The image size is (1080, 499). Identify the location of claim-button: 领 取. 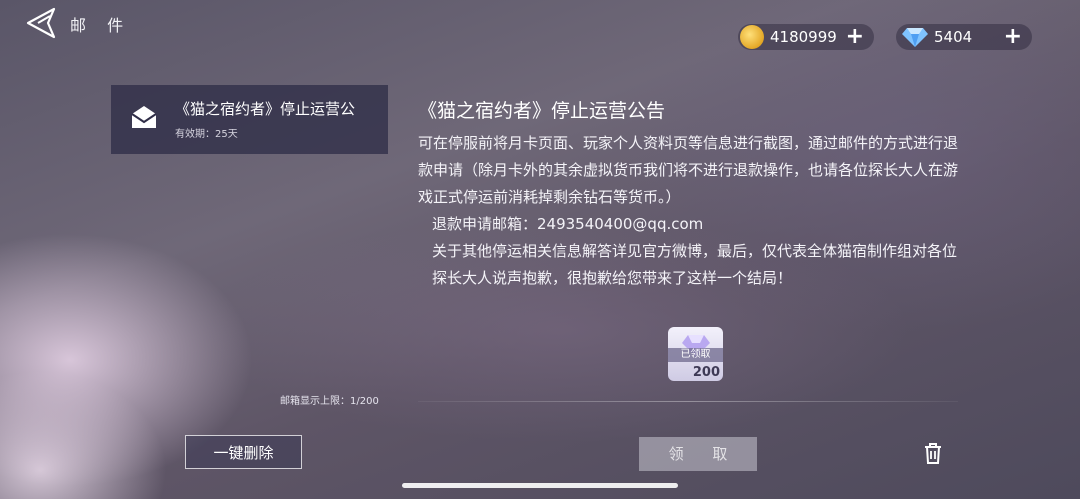
(698, 454).